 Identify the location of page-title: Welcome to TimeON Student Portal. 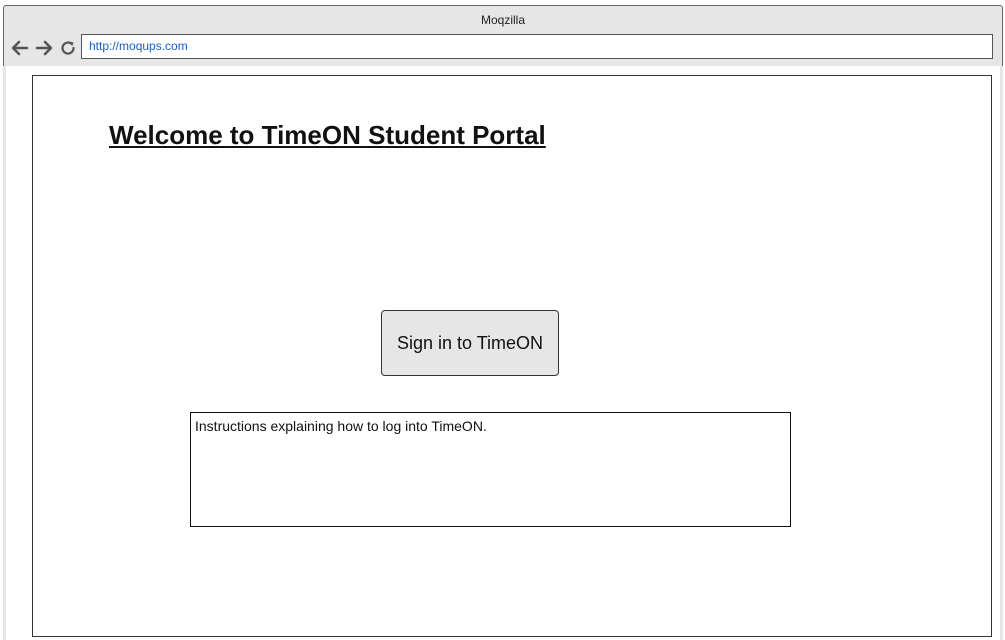
(327, 135).